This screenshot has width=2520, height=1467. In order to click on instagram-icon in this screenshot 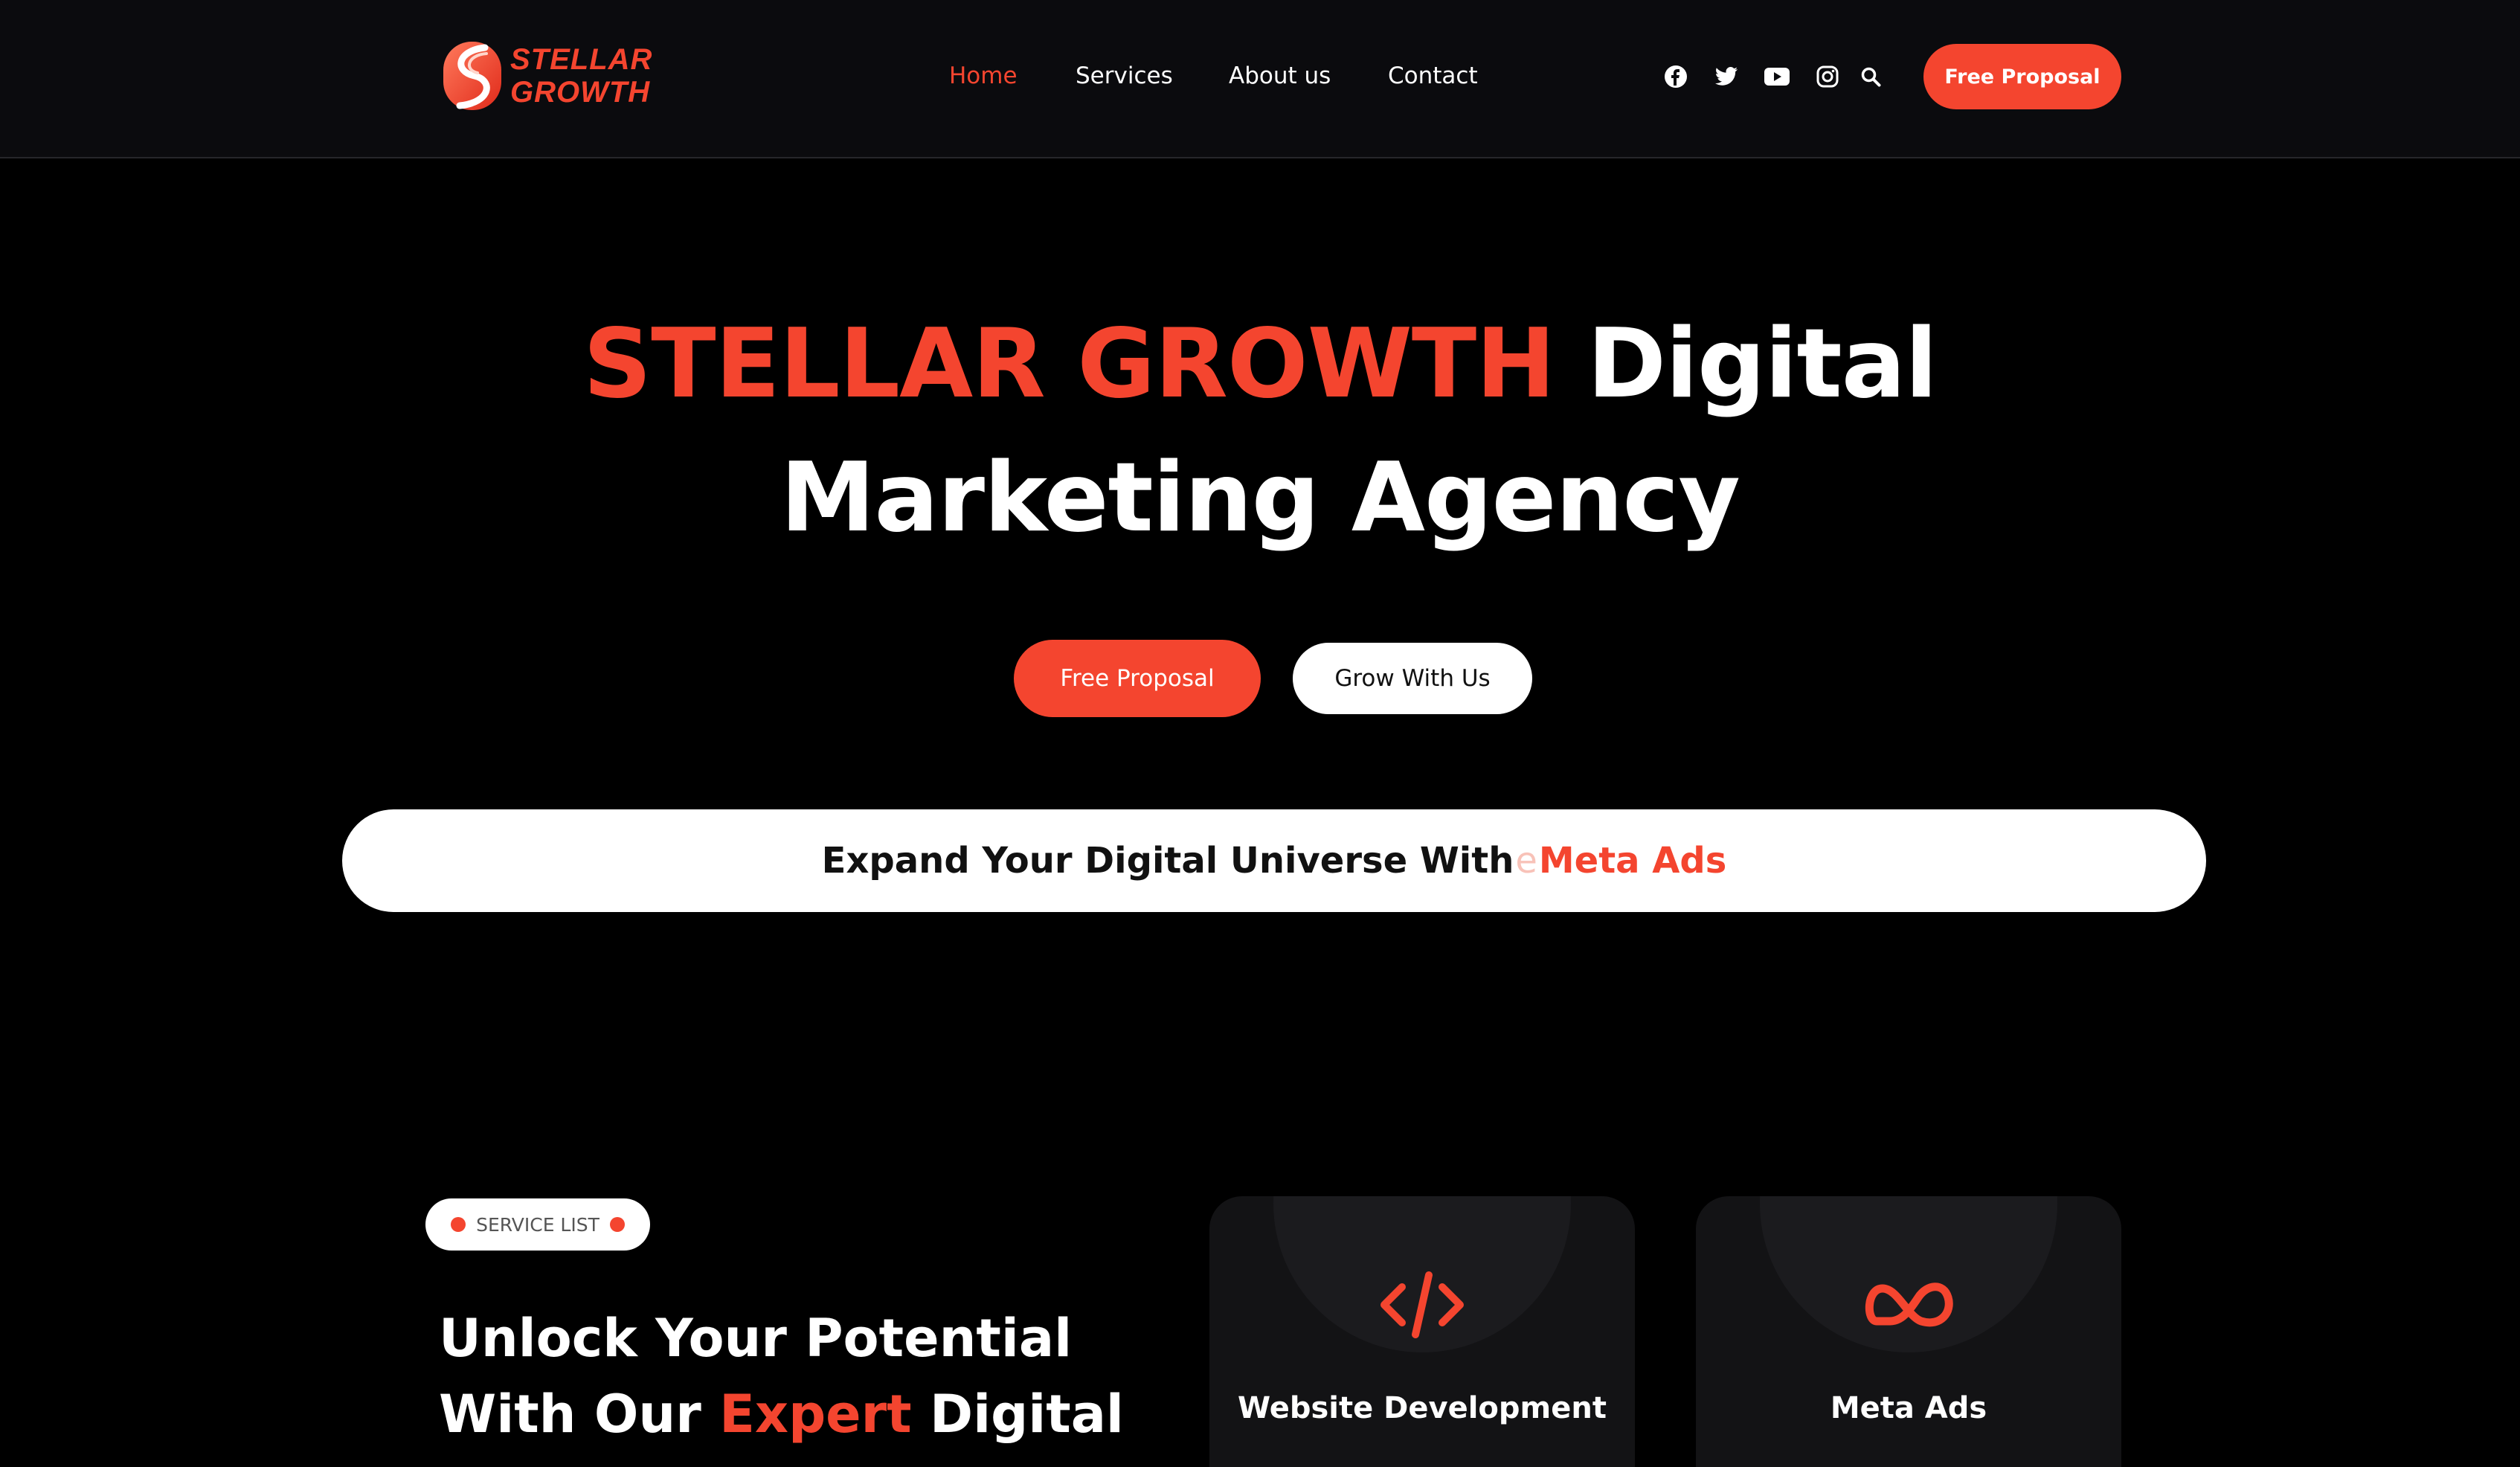, I will do `click(1828, 77)`.